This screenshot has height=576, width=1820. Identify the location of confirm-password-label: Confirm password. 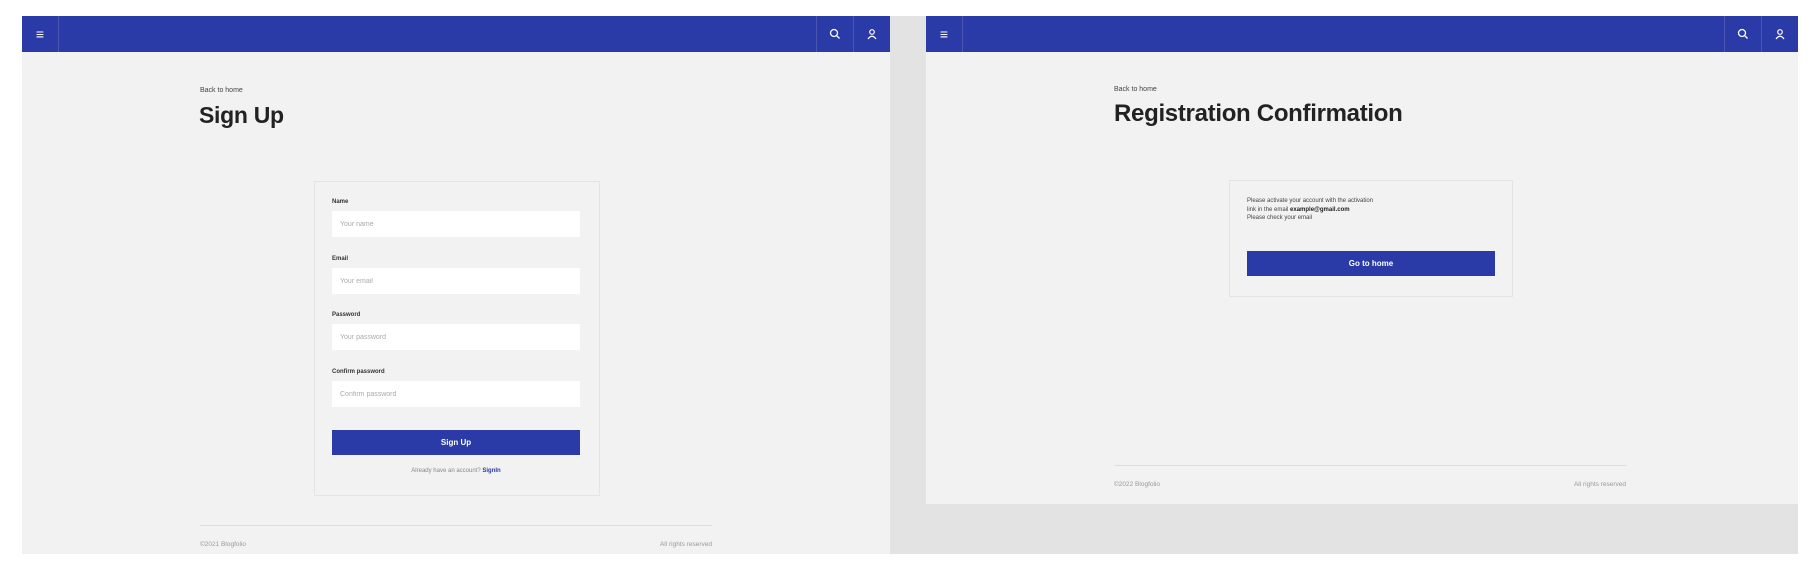
(358, 372).